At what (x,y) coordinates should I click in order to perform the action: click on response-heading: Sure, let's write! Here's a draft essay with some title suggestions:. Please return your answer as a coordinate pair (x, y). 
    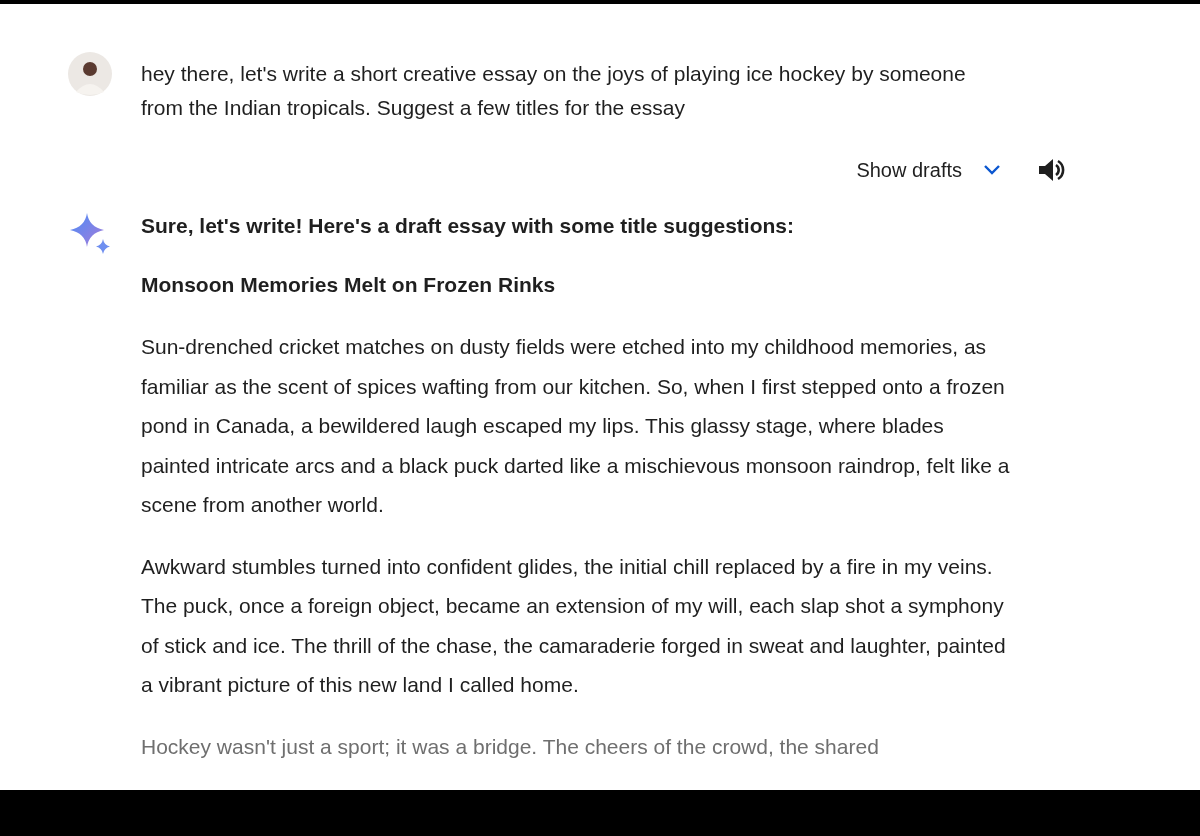
    Looking at the image, I should click on (468, 226).